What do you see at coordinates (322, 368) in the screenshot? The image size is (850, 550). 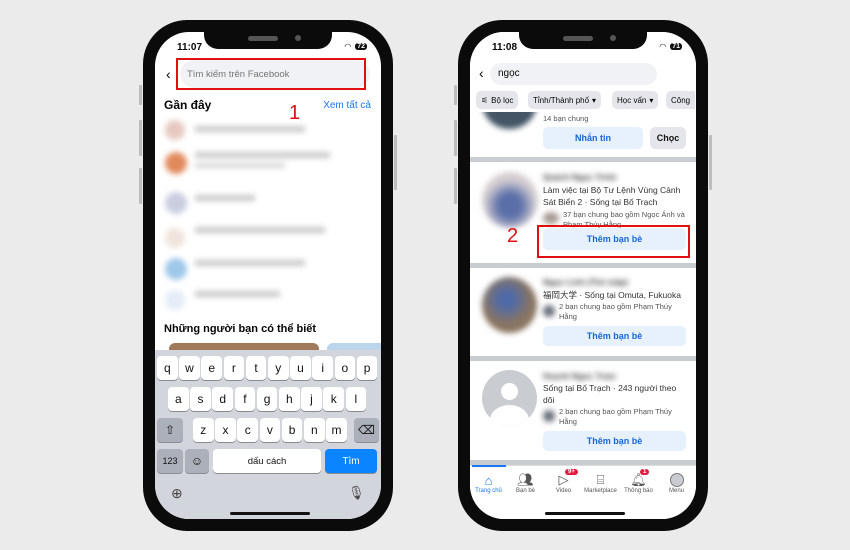 I see `key-i: i` at bounding box center [322, 368].